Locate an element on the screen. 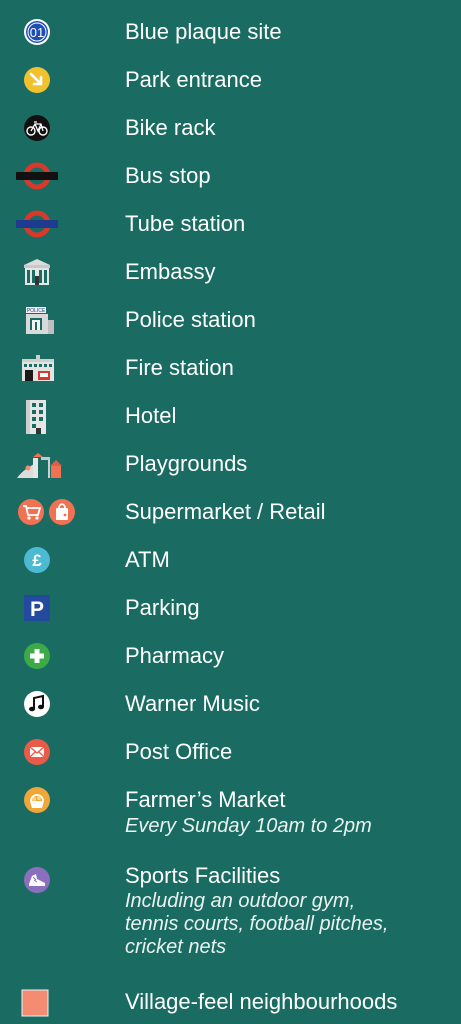  parking-icon: P is located at coordinates (40, 608).